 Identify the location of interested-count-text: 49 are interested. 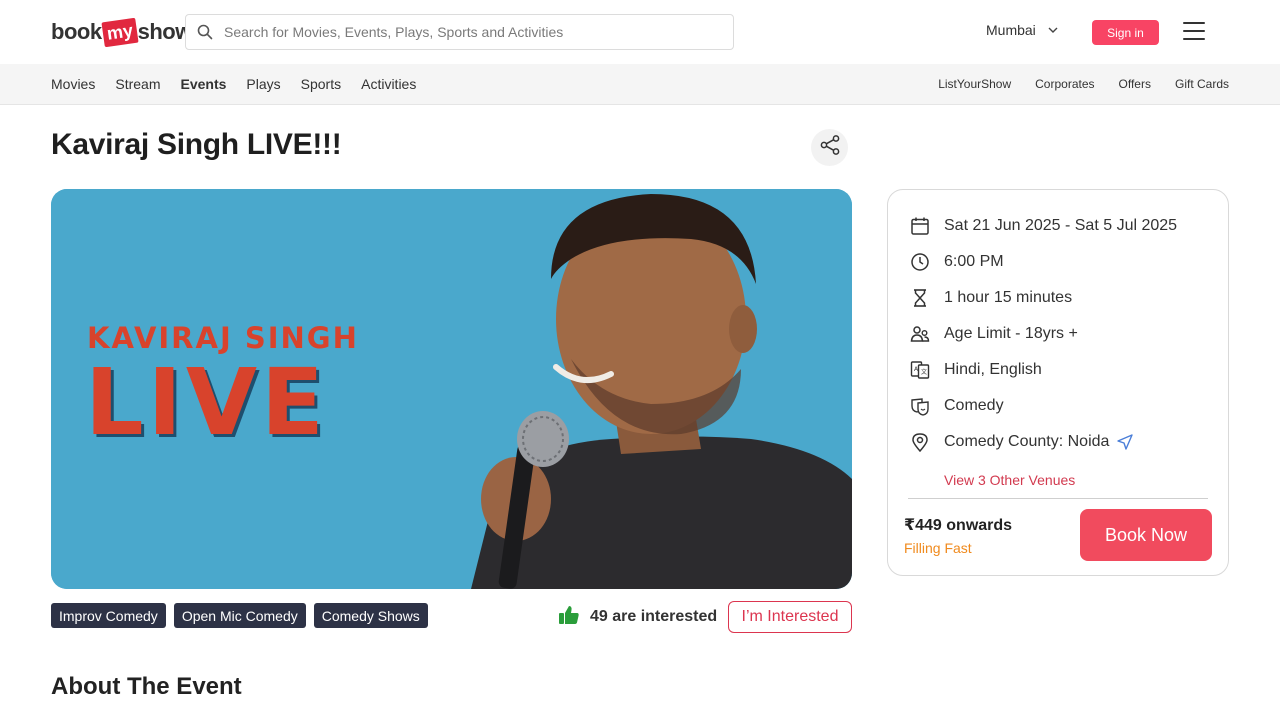
(654, 616).